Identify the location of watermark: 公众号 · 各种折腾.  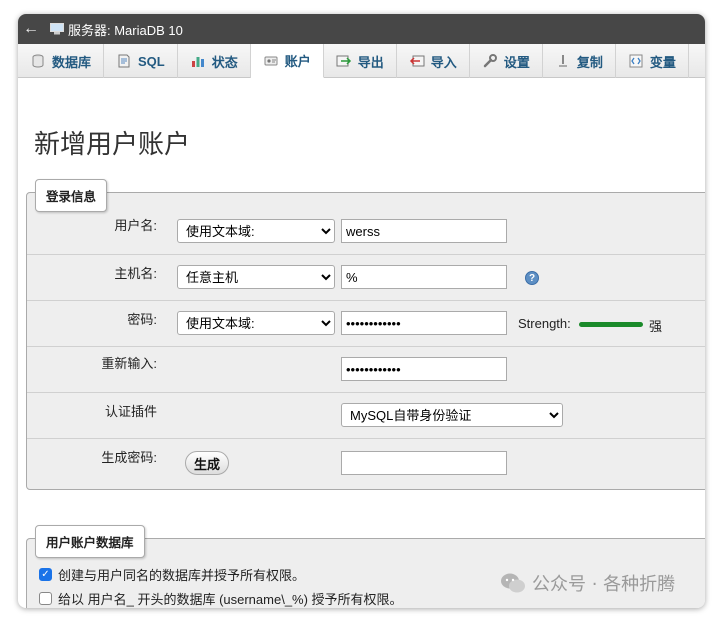
(587, 583).